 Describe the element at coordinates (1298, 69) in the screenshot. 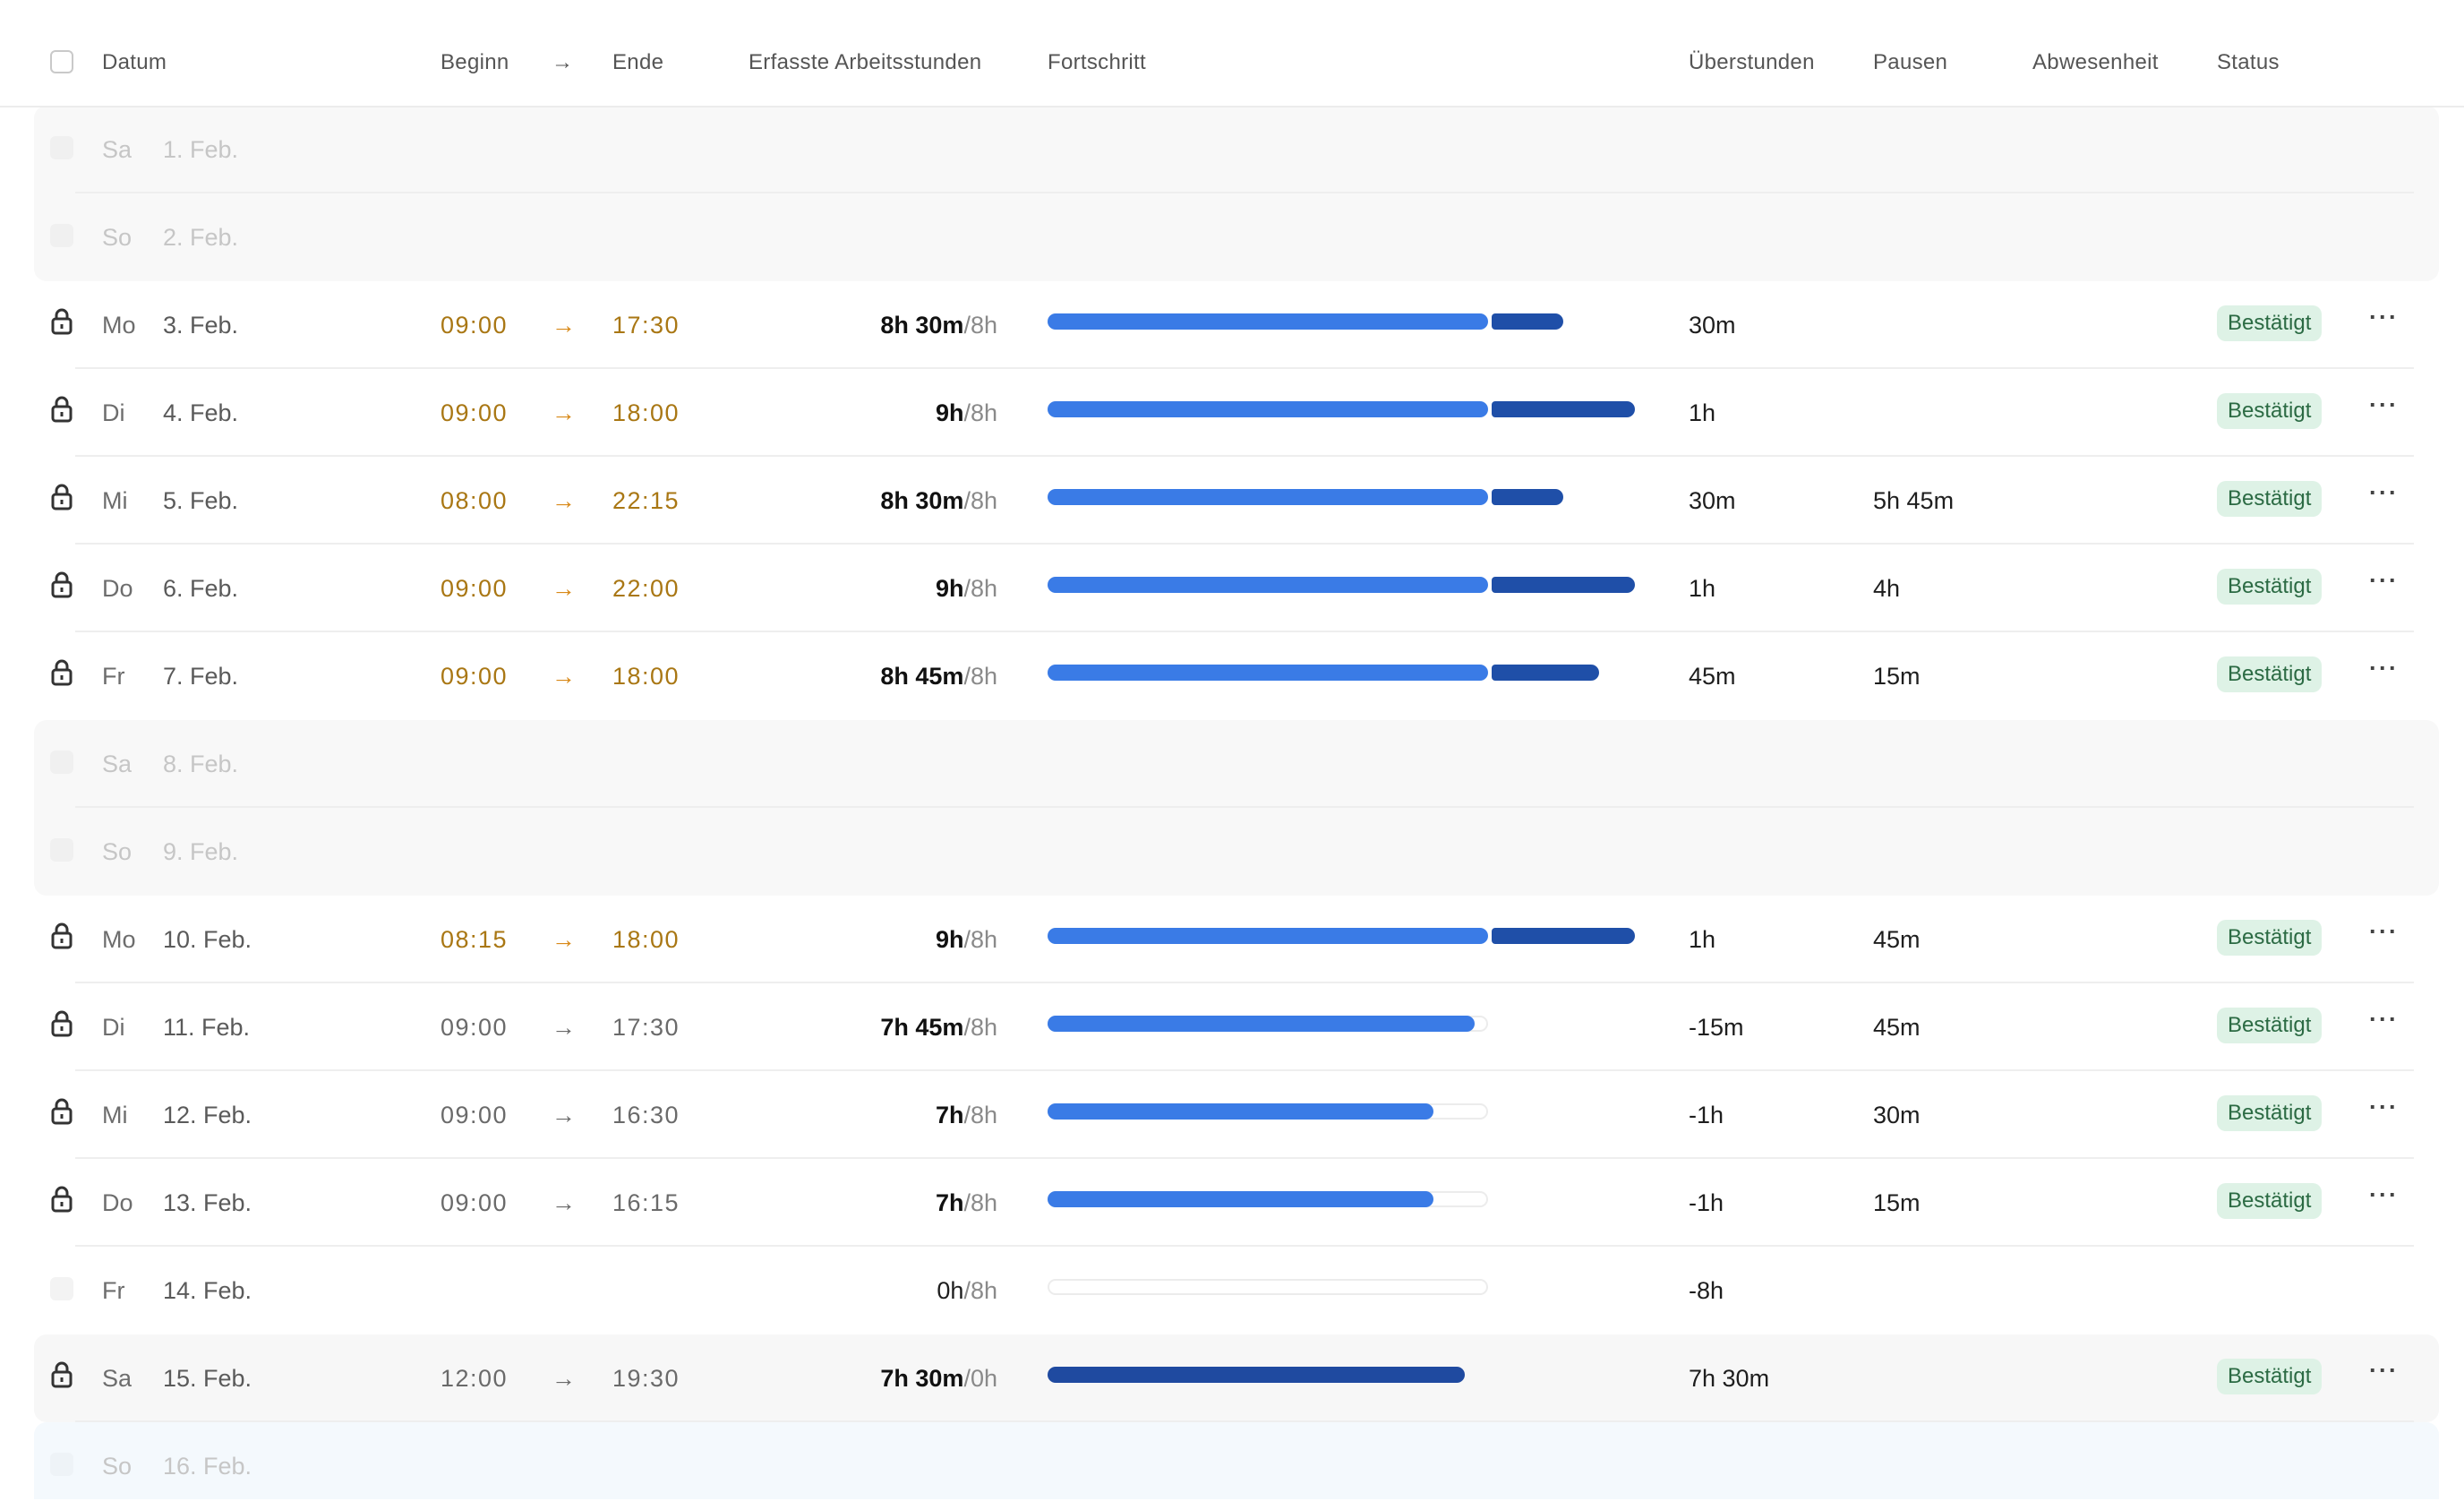

I see `column-header-progress: Fortschritt` at that location.